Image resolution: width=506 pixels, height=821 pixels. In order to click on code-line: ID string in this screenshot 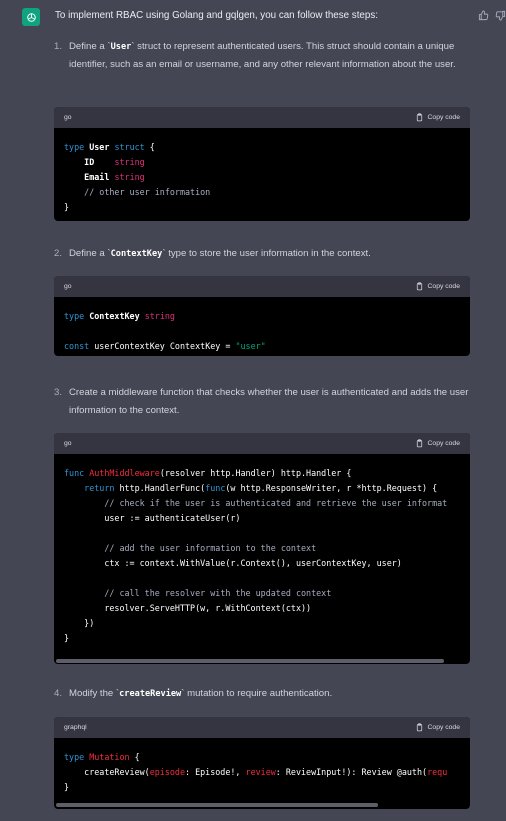, I will do `click(114, 162)`.